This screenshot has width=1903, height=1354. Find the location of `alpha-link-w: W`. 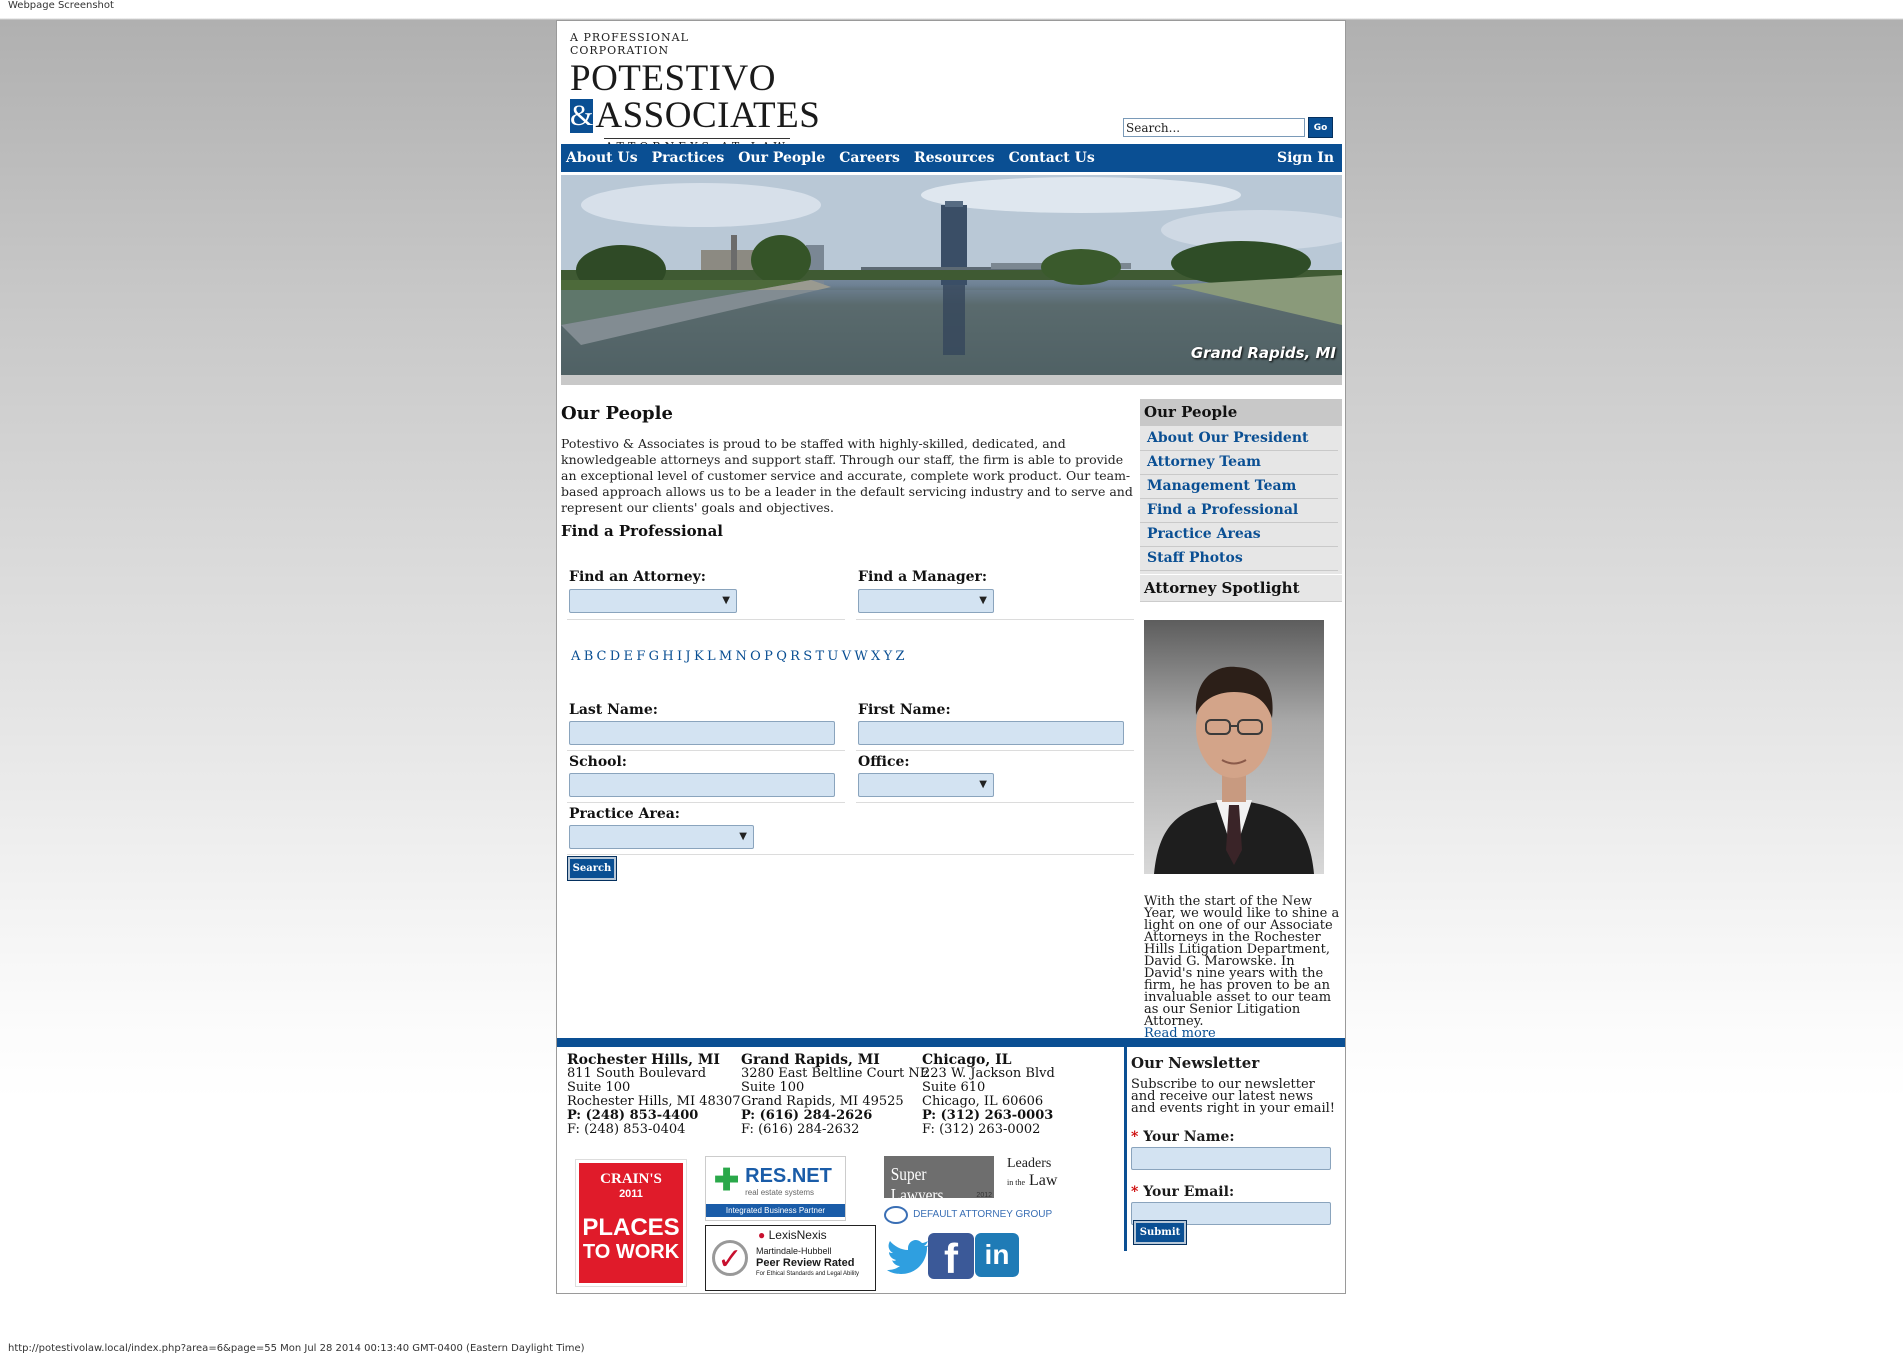

alpha-link-w: W is located at coordinates (860, 656).